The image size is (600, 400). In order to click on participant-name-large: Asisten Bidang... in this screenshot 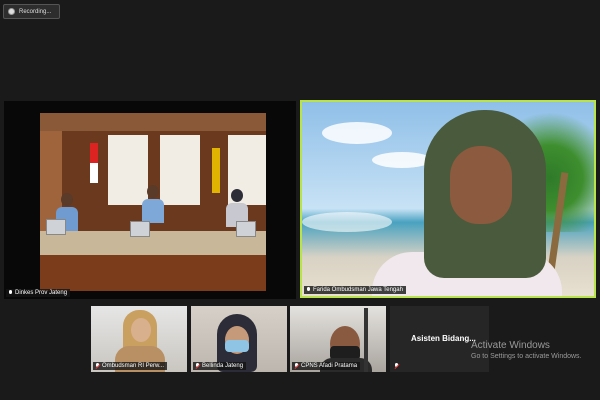, I will do `click(443, 338)`.